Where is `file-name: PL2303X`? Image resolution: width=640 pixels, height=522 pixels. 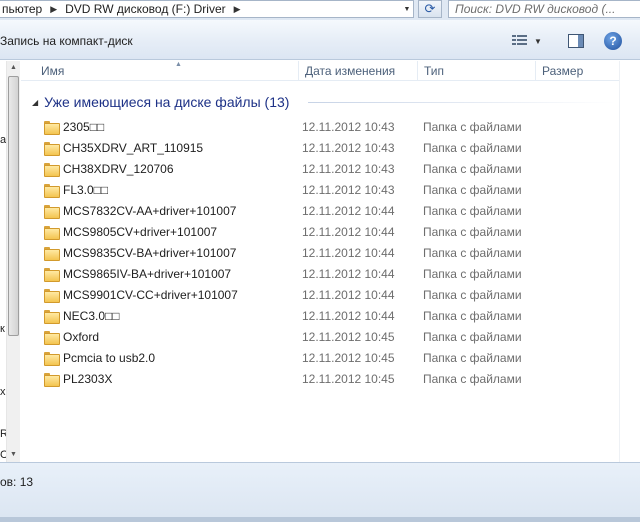 file-name: PL2303X is located at coordinates (88, 379).